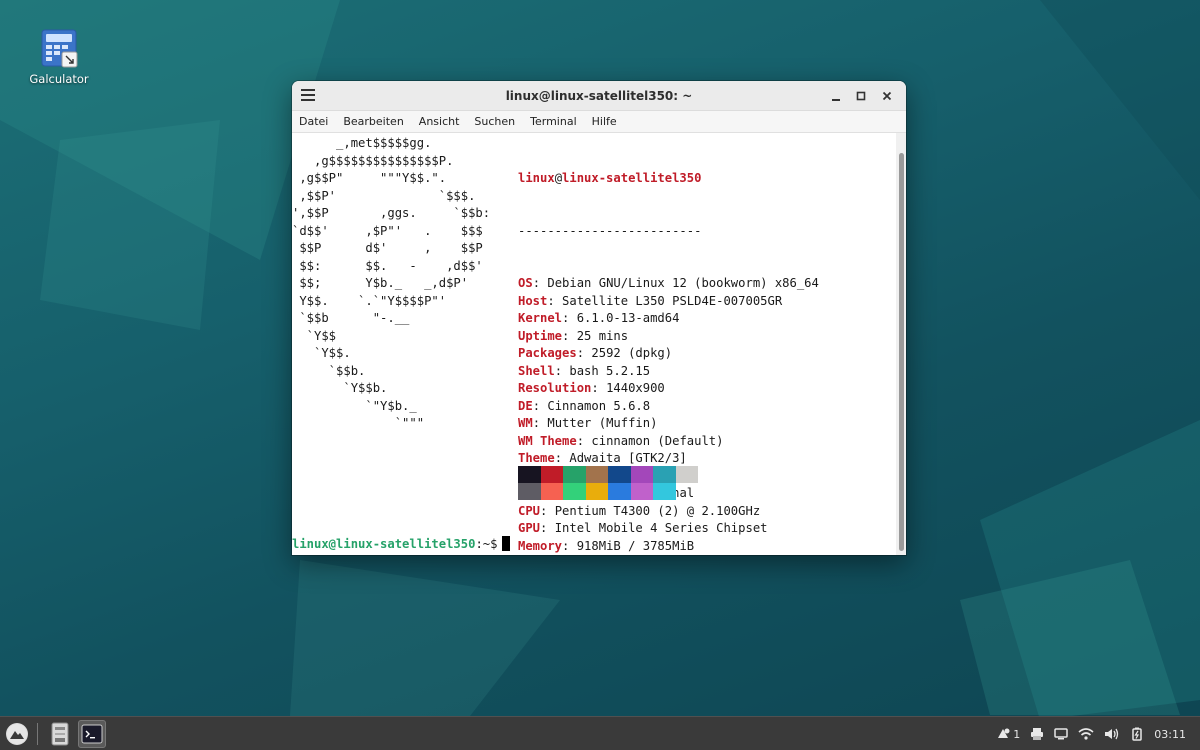  Describe the element at coordinates (314, 335) in the screenshot. I see `logo-line: `Y$$` at that location.